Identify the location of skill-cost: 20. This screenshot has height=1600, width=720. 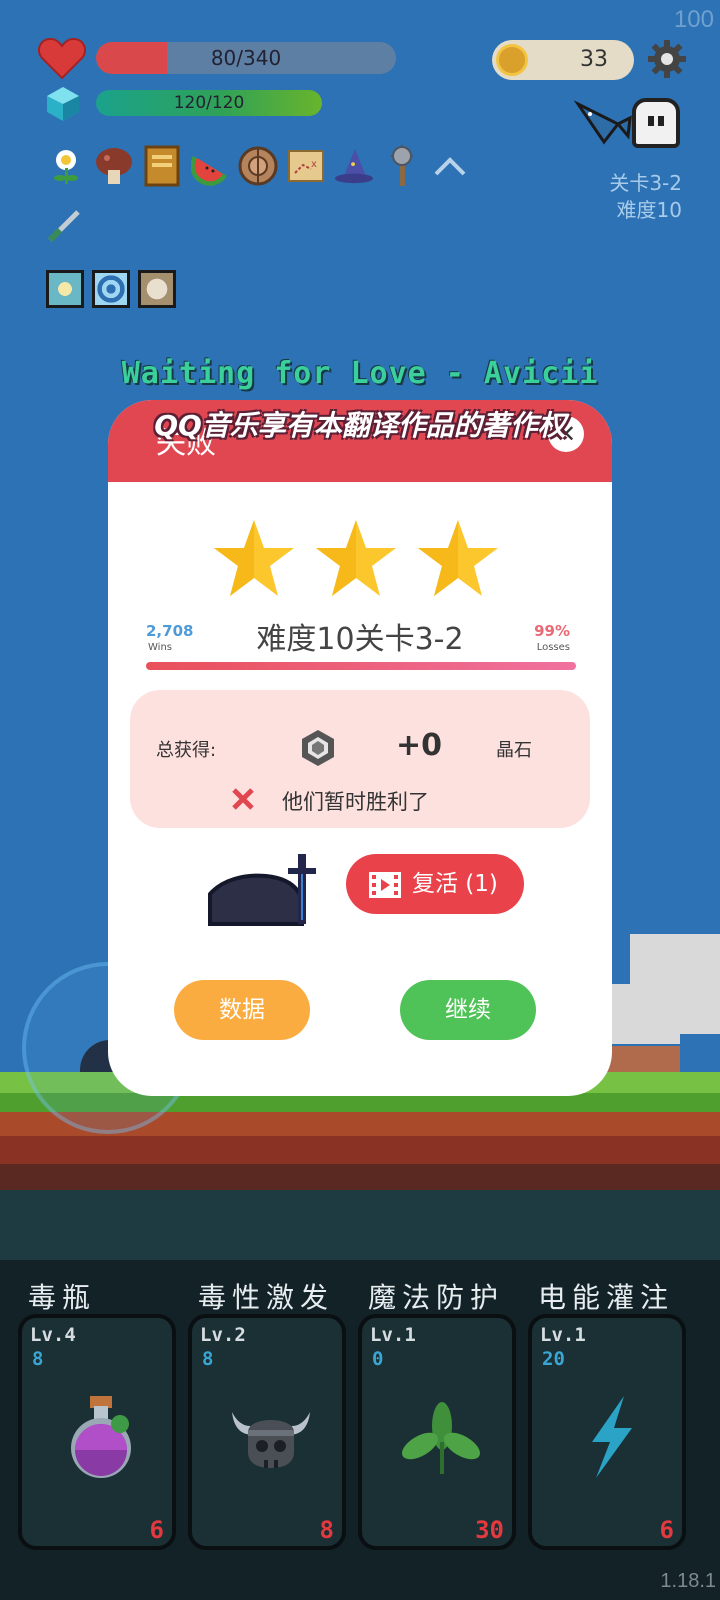
(553, 1359).